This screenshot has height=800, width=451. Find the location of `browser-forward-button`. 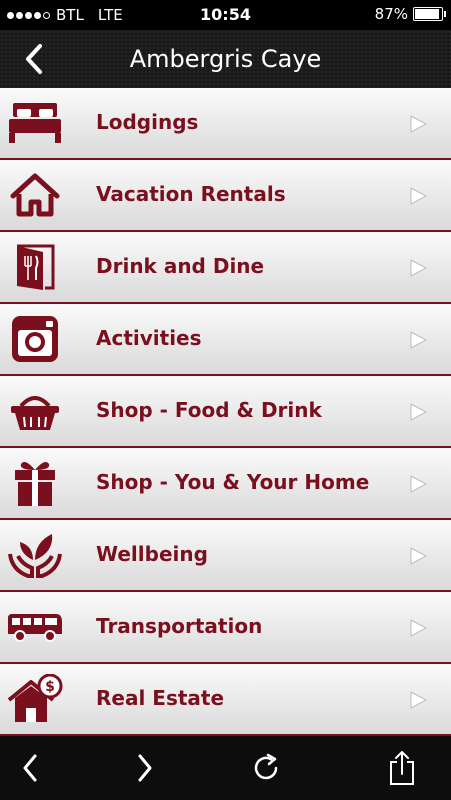

browser-forward-button is located at coordinates (145, 768).